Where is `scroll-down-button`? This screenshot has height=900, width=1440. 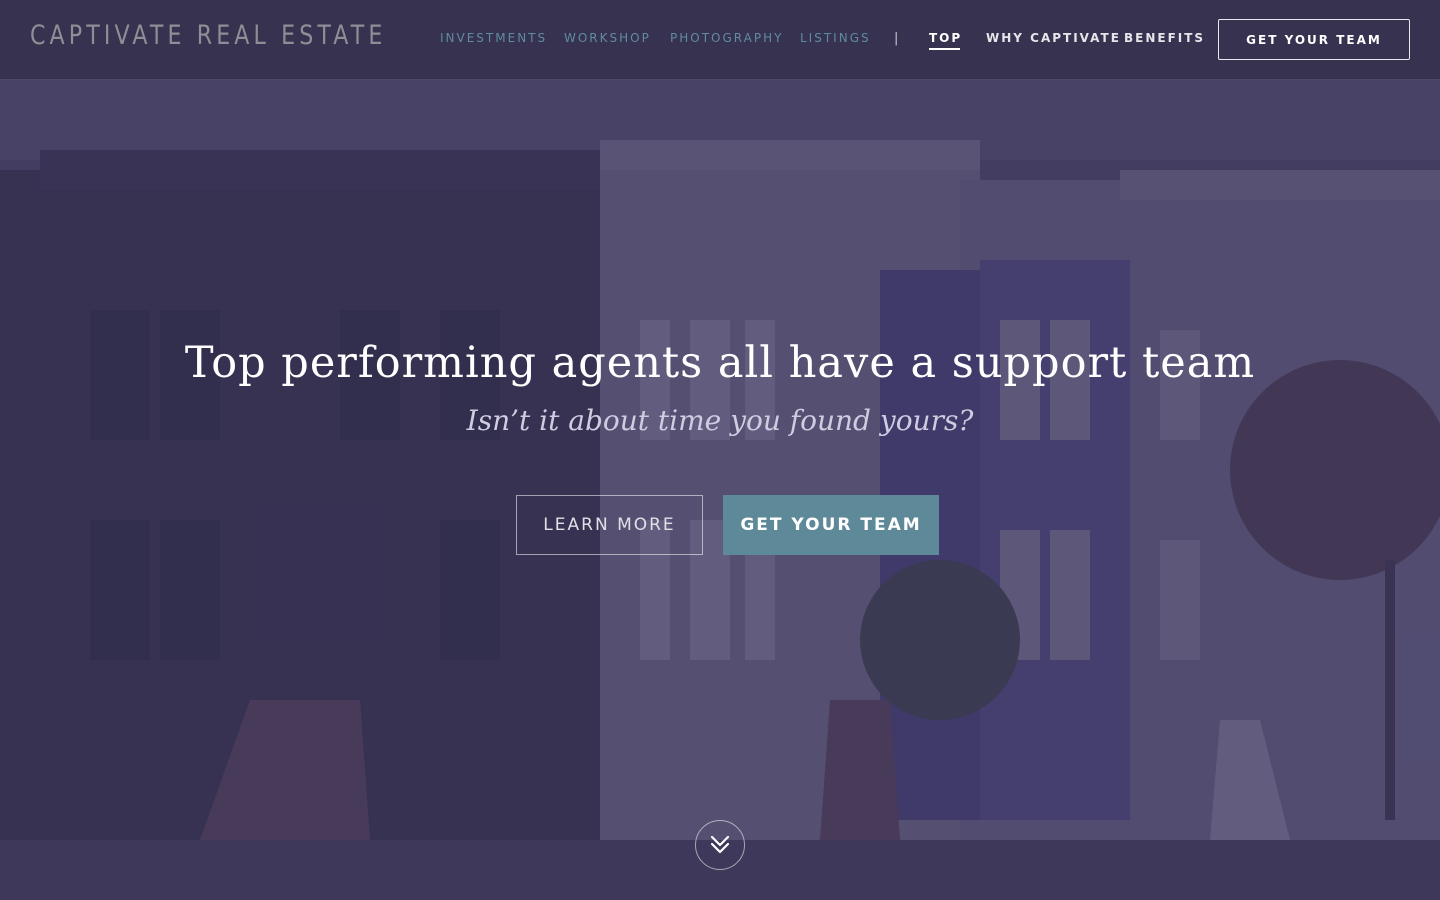 scroll-down-button is located at coordinates (720, 845).